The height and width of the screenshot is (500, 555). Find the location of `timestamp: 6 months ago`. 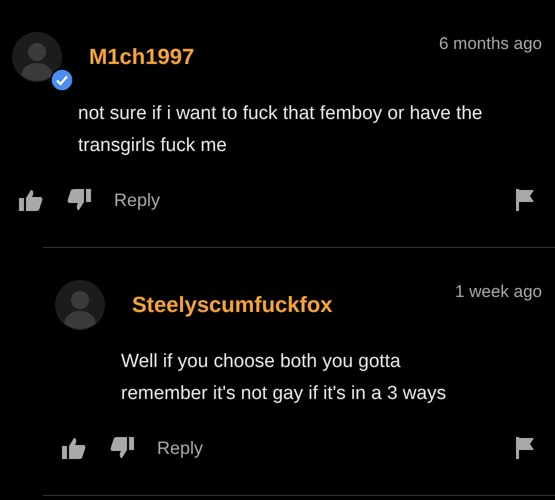

timestamp: 6 months ago is located at coordinates (490, 44).